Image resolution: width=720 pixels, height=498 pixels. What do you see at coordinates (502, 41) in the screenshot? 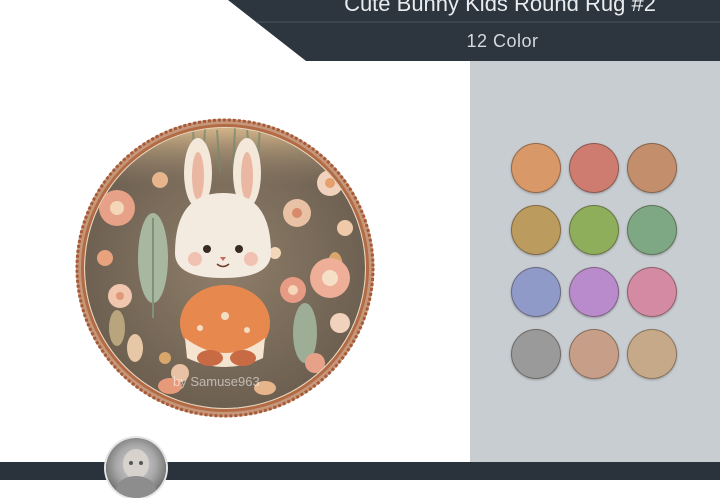
I see `color-count-label: 12 Color` at bounding box center [502, 41].